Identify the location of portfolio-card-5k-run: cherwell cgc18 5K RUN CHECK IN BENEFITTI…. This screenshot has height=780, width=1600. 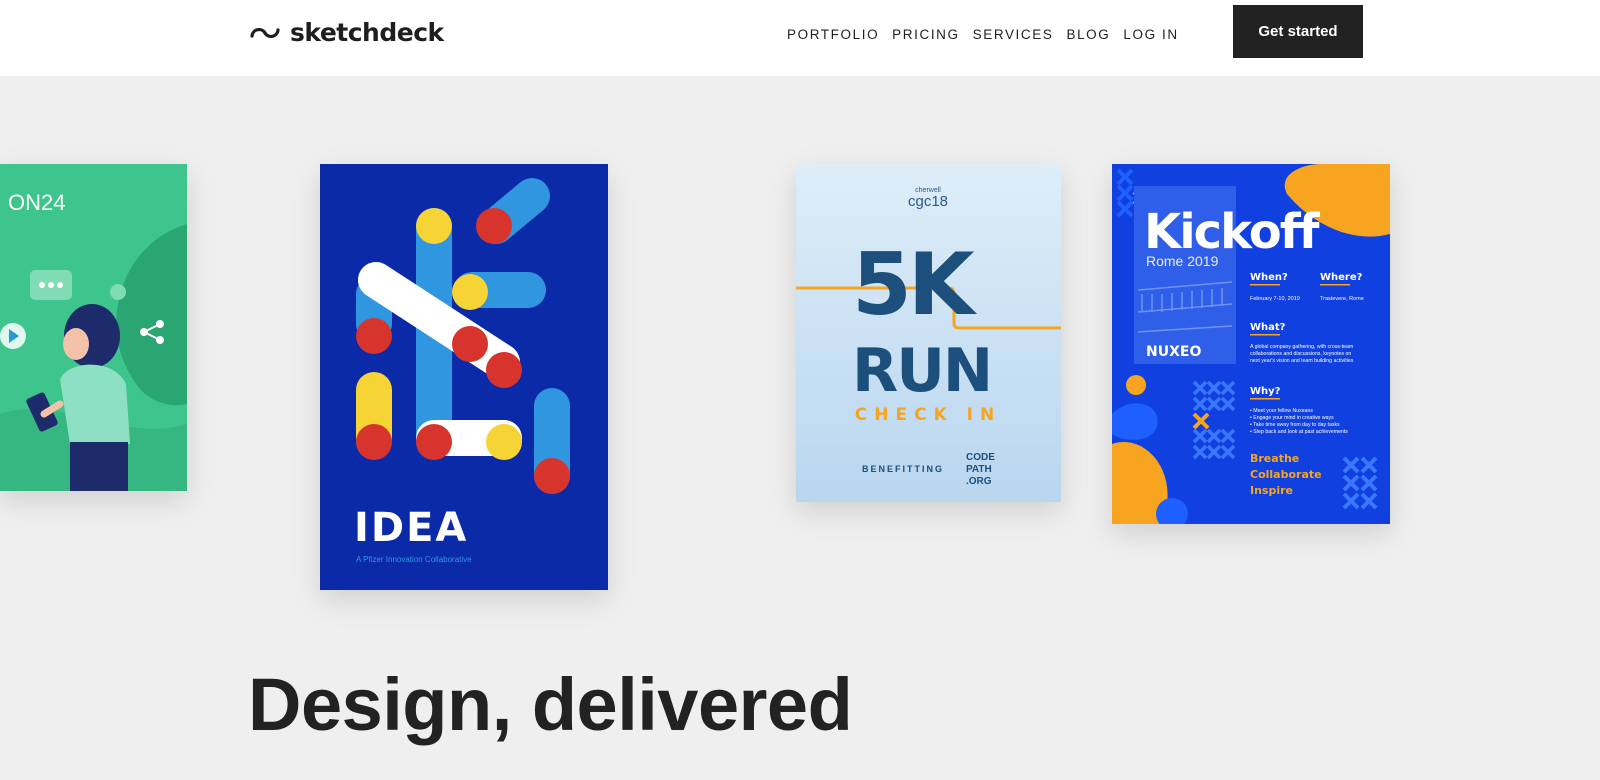
(928, 333).